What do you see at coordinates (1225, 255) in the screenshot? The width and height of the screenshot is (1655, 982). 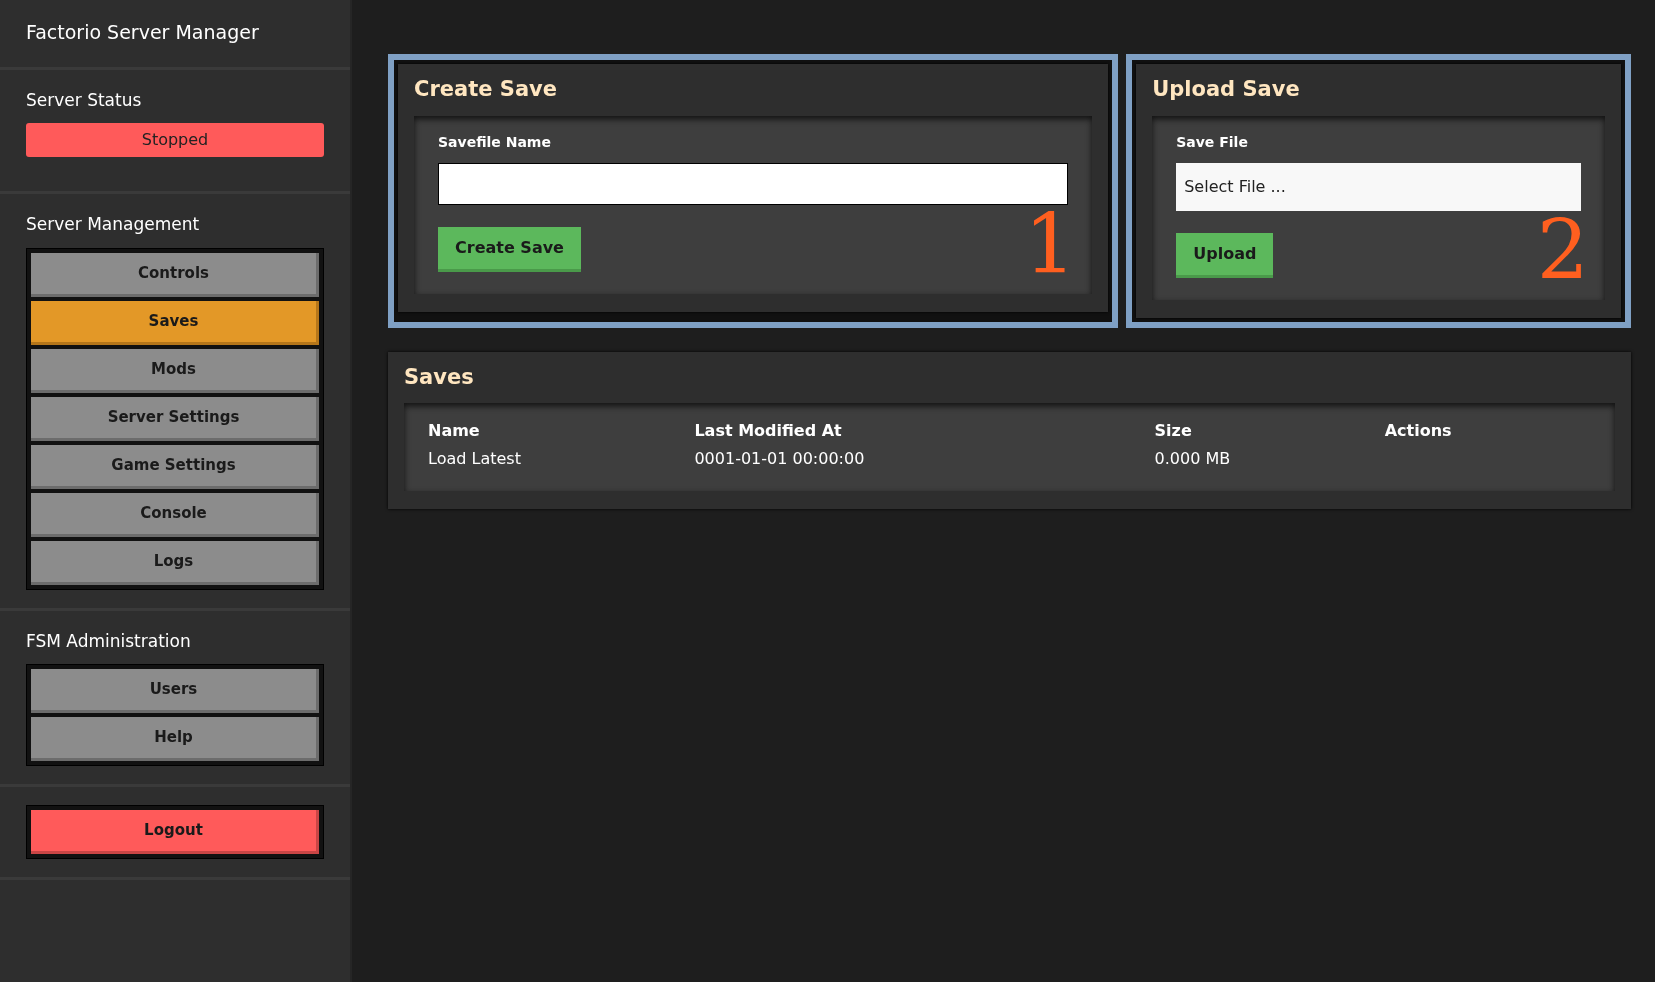 I see `upload-button: Upload` at bounding box center [1225, 255].